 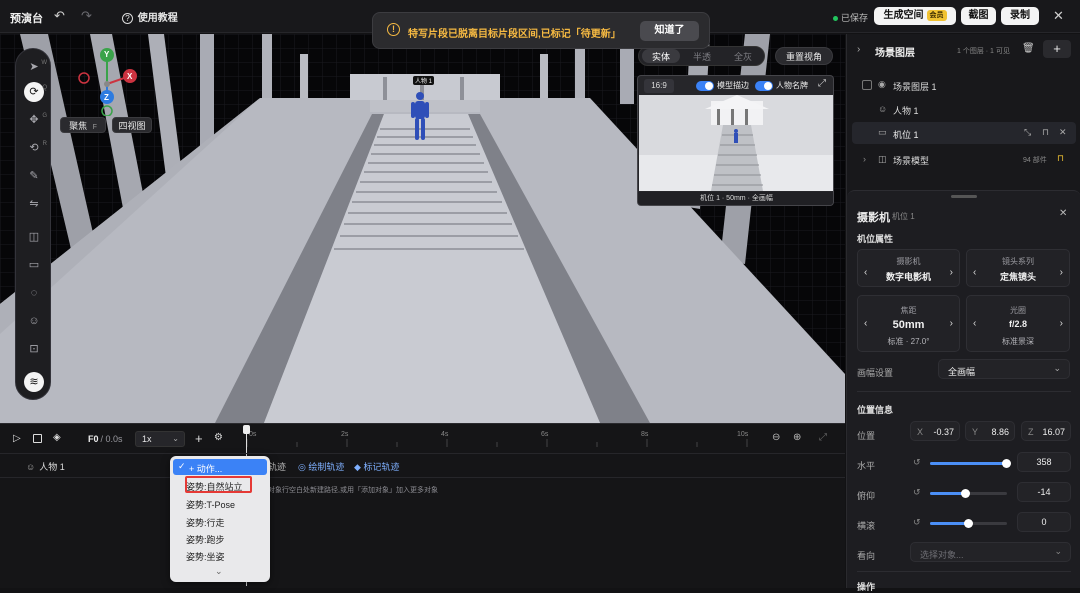 What do you see at coordinates (735, 140) in the screenshot?
I see `camera-preview: 16:9 模型描边 人物名牌 ⤢ 机位 1 · 50mm · 全画幅` at bounding box center [735, 140].